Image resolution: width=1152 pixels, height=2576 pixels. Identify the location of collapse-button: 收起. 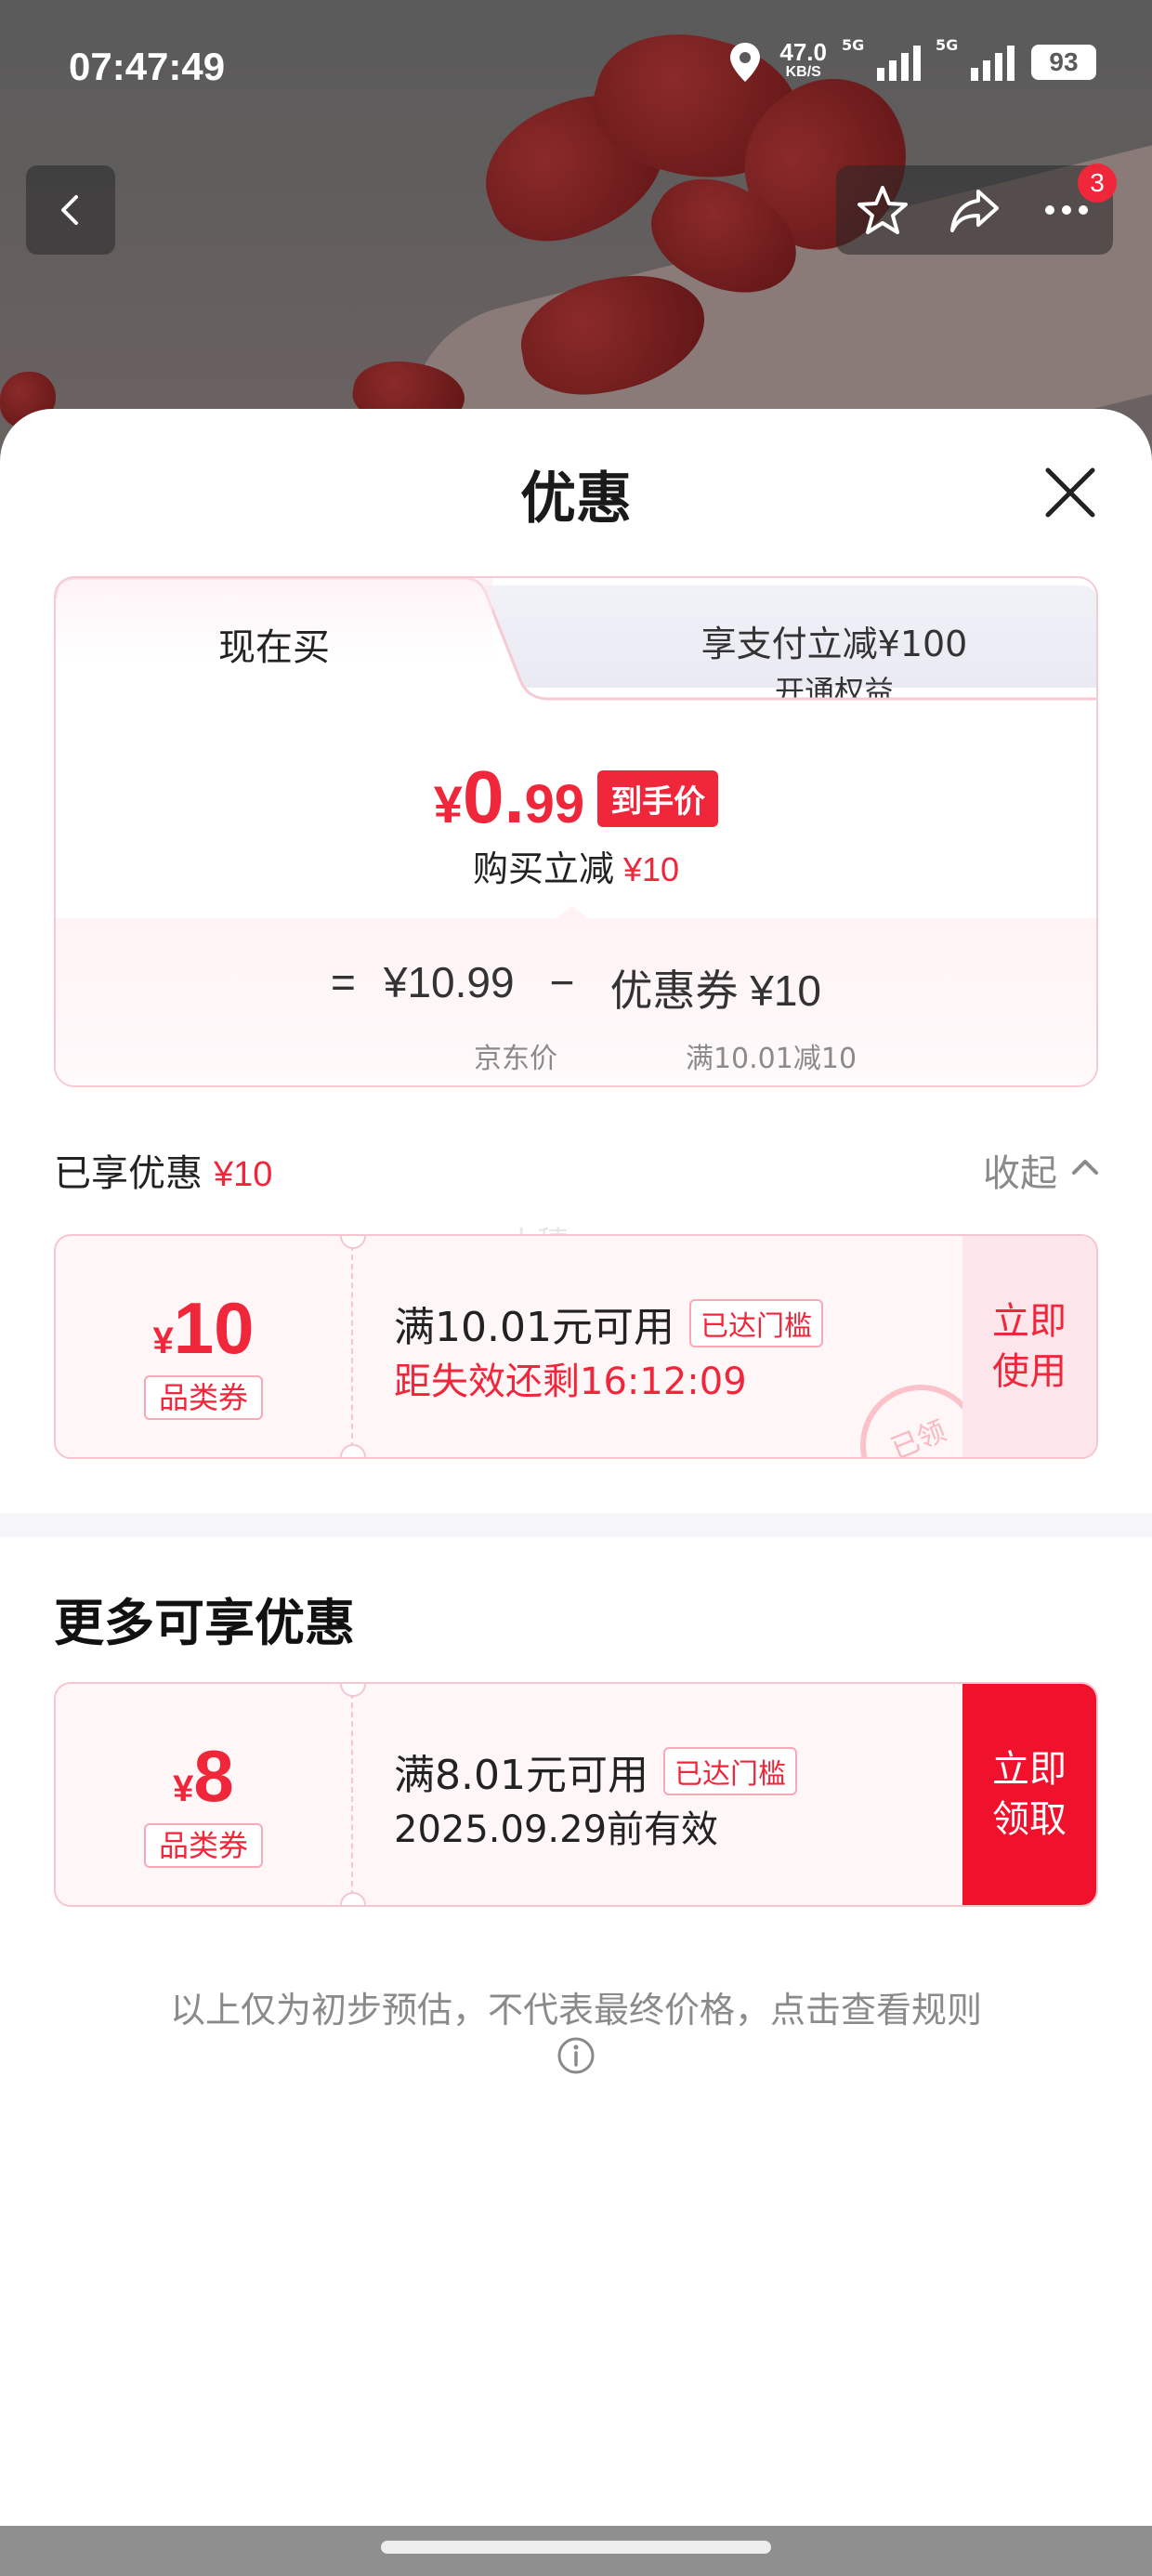
(1020, 1170).